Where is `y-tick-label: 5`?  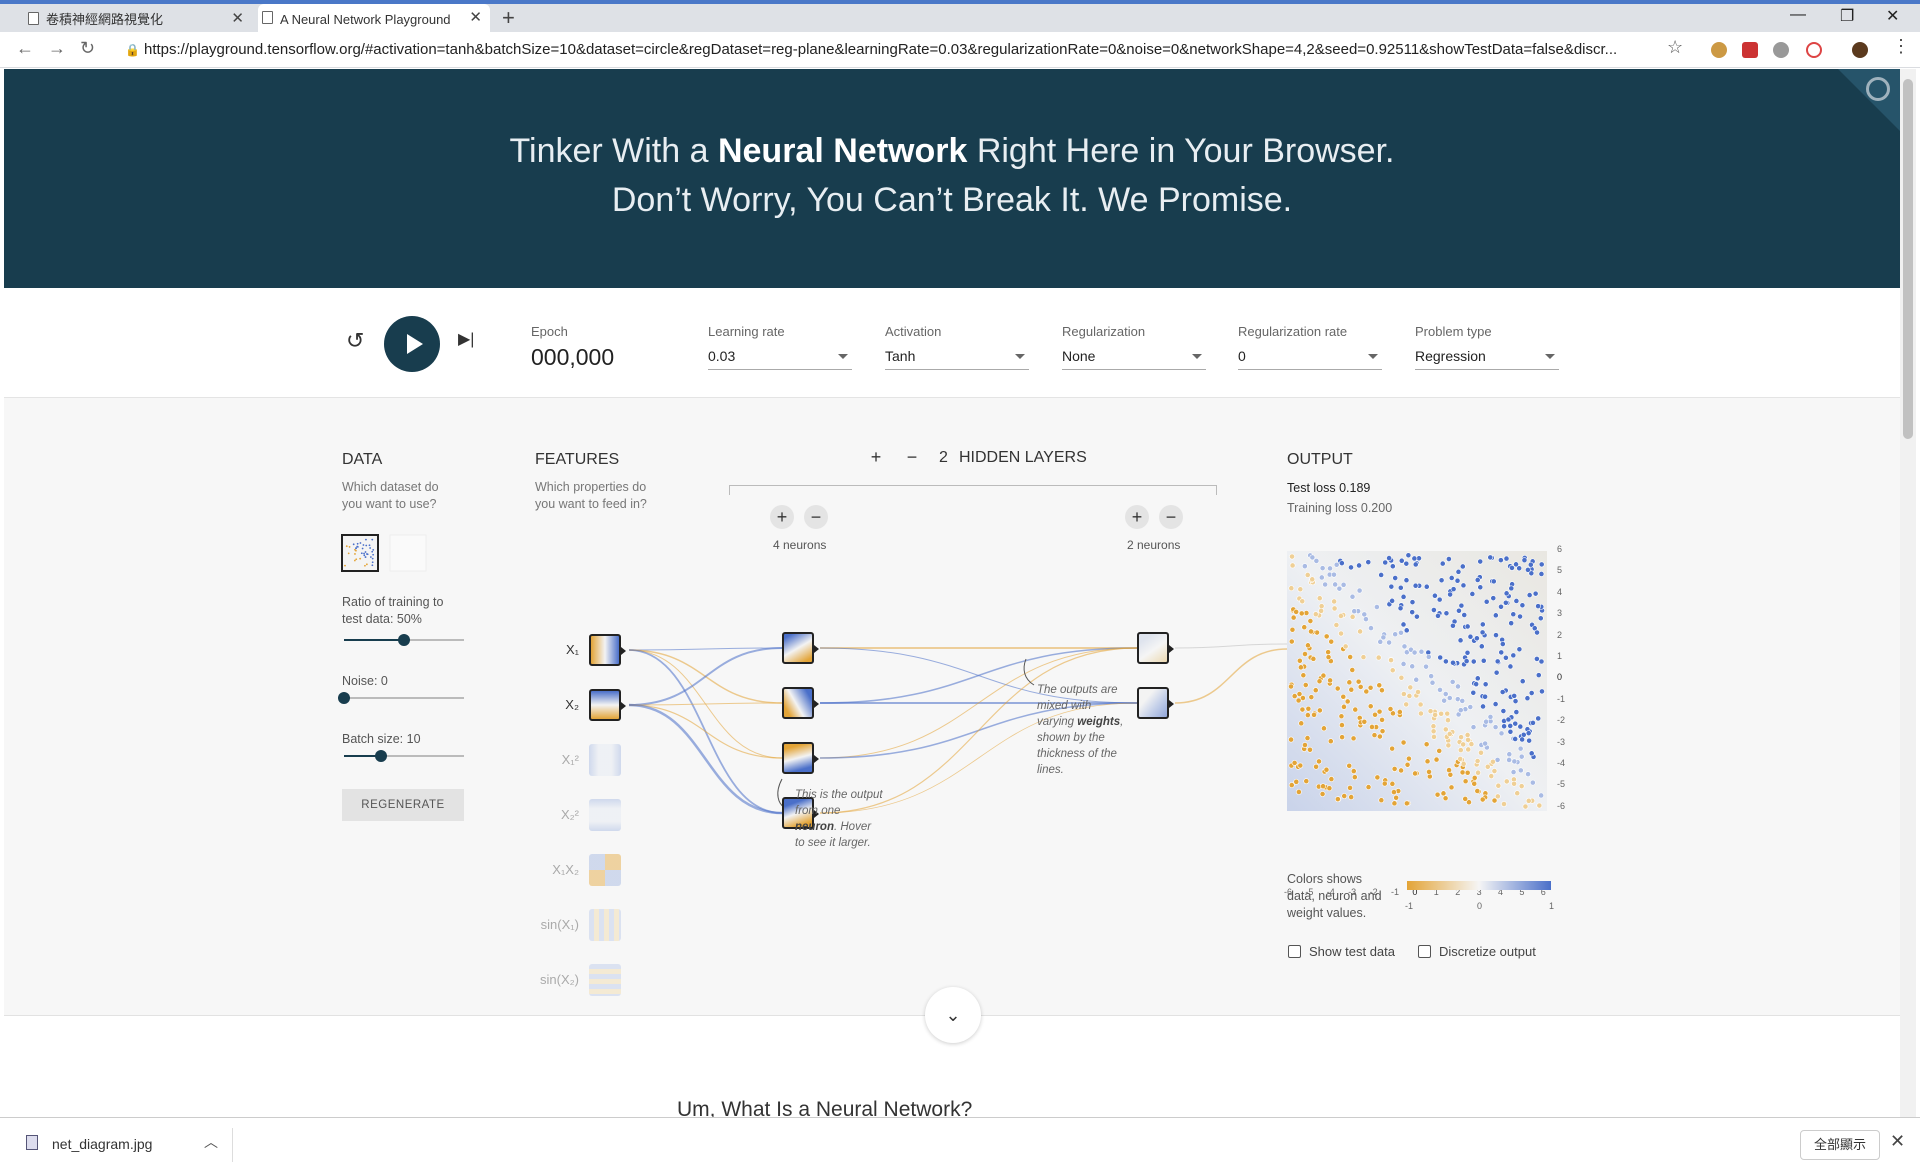
y-tick-label: 5 is located at coordinates (1560, 570).